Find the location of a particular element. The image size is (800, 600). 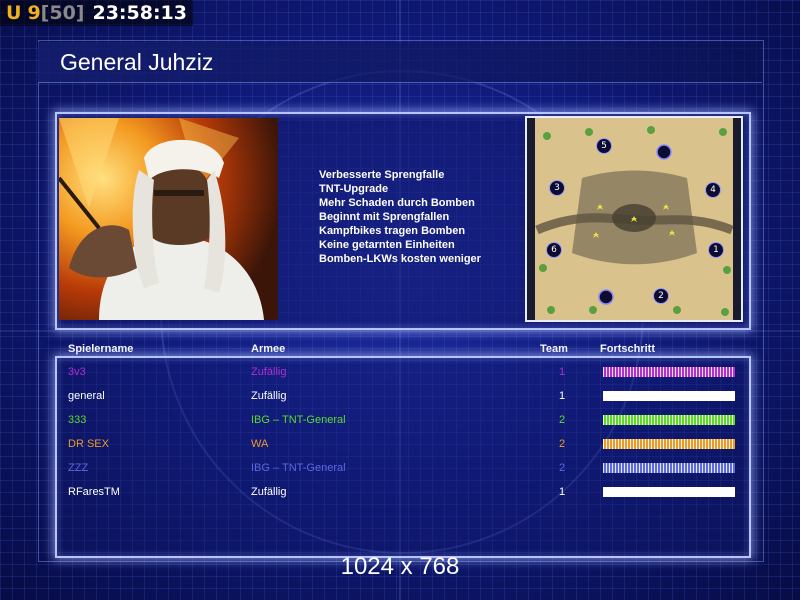

map-start-marker: 5 is located at coordinates (604, 146).